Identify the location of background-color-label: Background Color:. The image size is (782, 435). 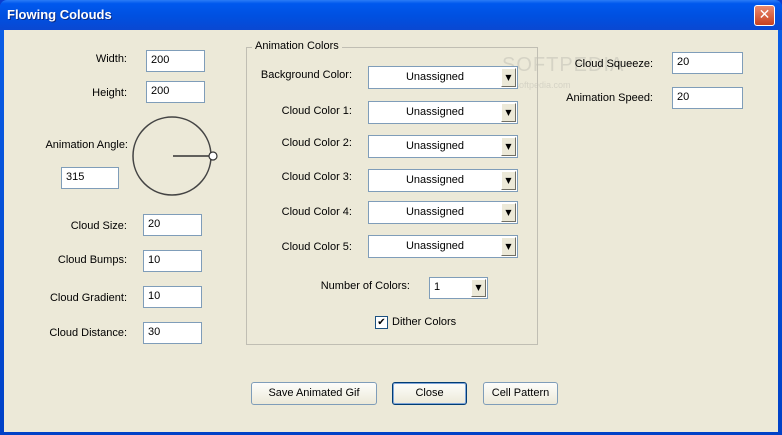
(306, 75).